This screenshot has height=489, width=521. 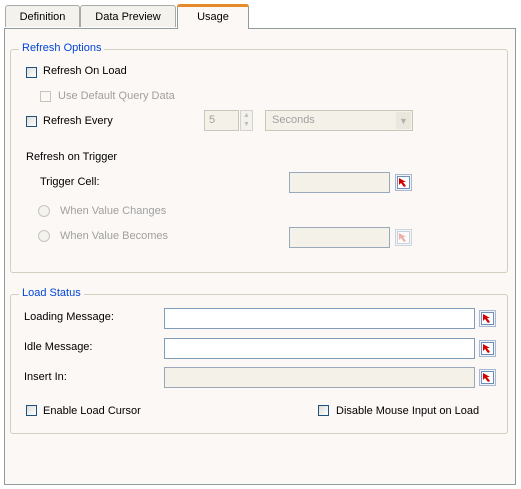 I want to click on when-value-becomes-picker-button, so click(x=403, y=237).